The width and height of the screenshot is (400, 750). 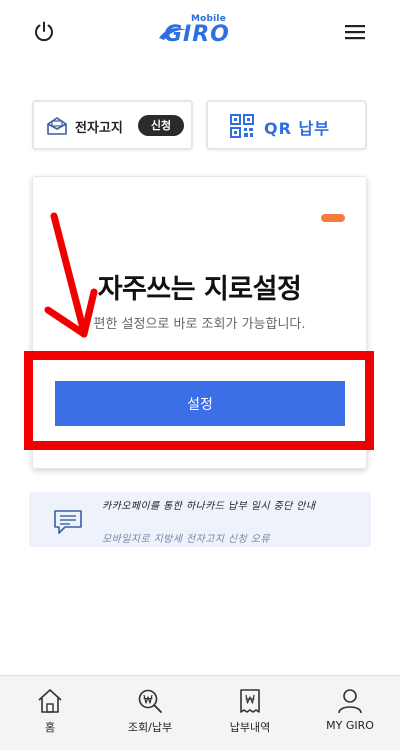 I want to click on receipt-icon, so click(x=250, y=701).